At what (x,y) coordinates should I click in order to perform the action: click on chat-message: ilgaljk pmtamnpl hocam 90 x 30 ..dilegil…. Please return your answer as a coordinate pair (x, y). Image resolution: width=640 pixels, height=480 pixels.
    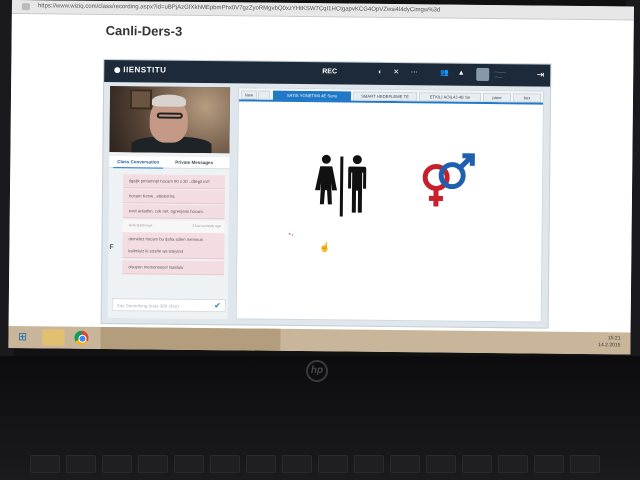
    Looking at the image, I should click on (174, 182).